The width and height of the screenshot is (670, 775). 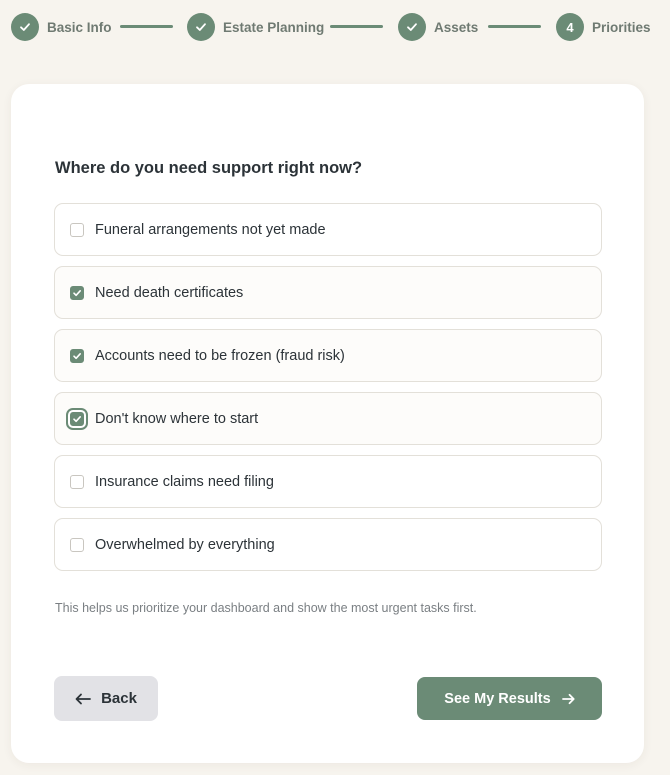 What do you see at coordinates (328, 292) in the screenshot?
I see `option-death-certificates: Need death certificates` at bounding box center [328, 292].